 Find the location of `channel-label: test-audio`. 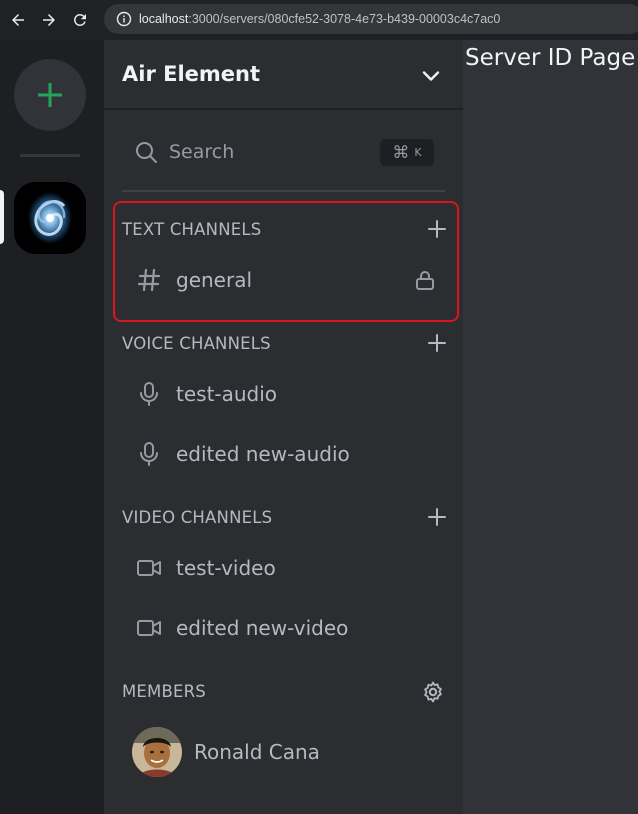

channel-label: test-audio is located at coordinates (227, 394).